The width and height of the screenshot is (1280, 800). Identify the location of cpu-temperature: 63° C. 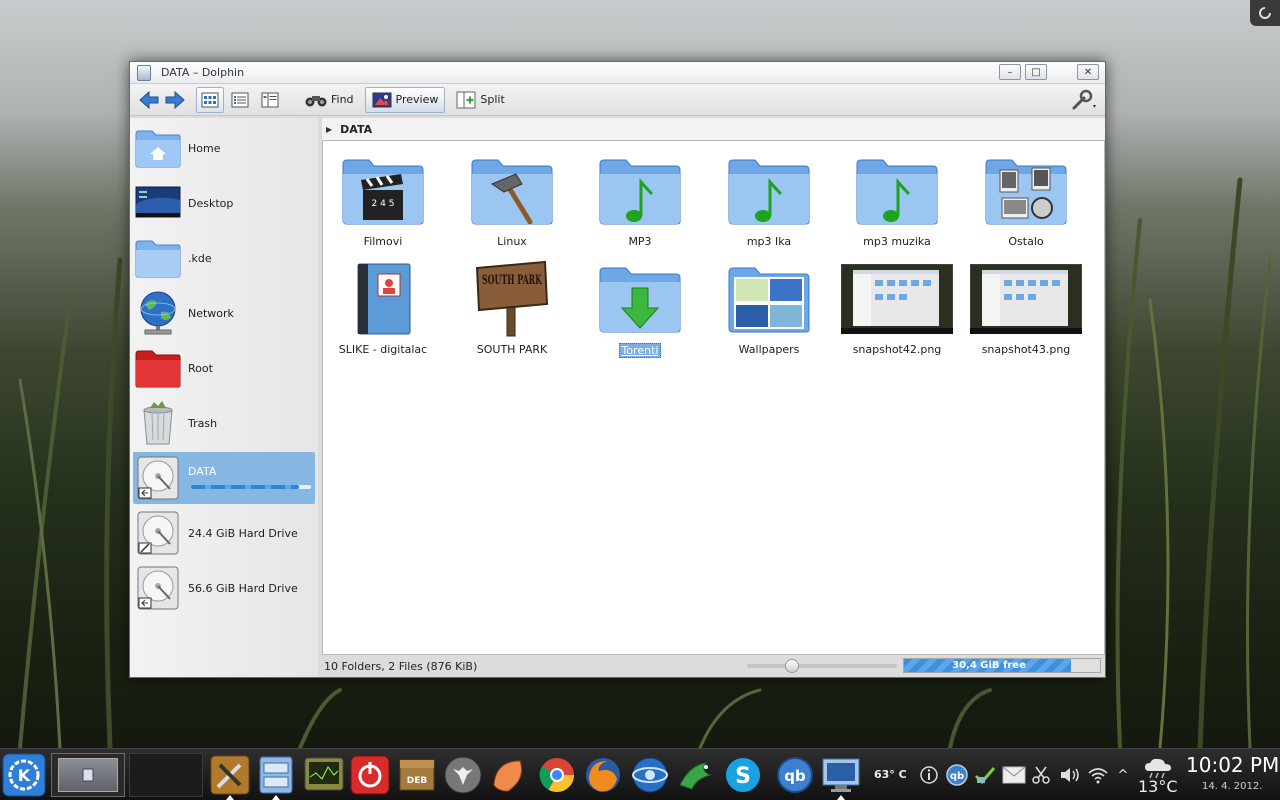
(890, 774).